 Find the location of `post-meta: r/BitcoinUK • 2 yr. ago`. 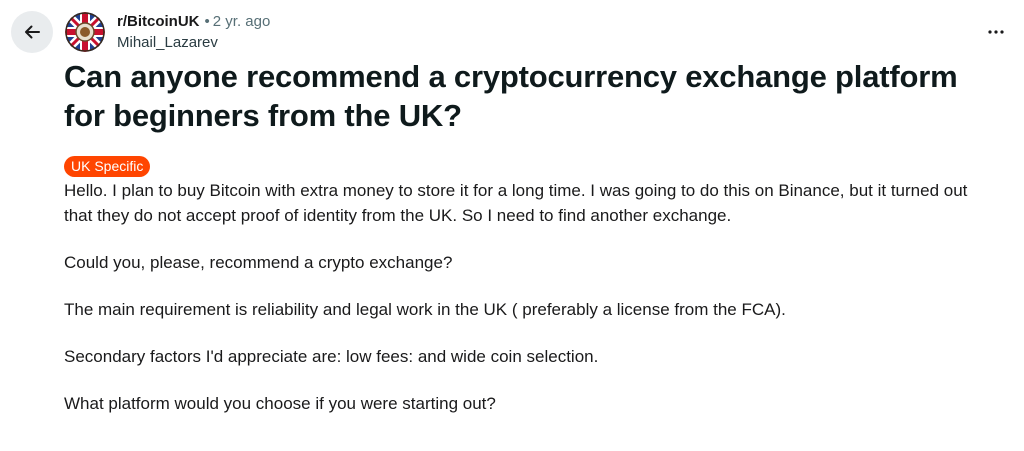

post-meta: r/BitcoinUK • 2 yr. ago is located at coordinates (193, 22).